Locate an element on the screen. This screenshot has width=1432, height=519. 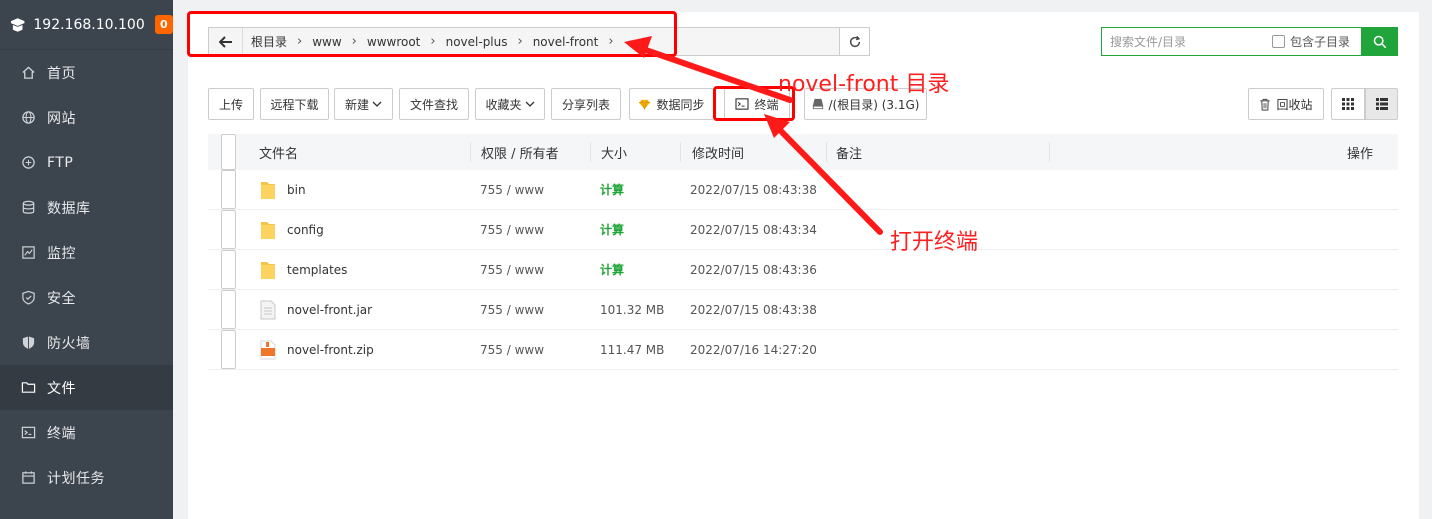
remote-download-button: 远程下载 is located at coordinates (294, 104).